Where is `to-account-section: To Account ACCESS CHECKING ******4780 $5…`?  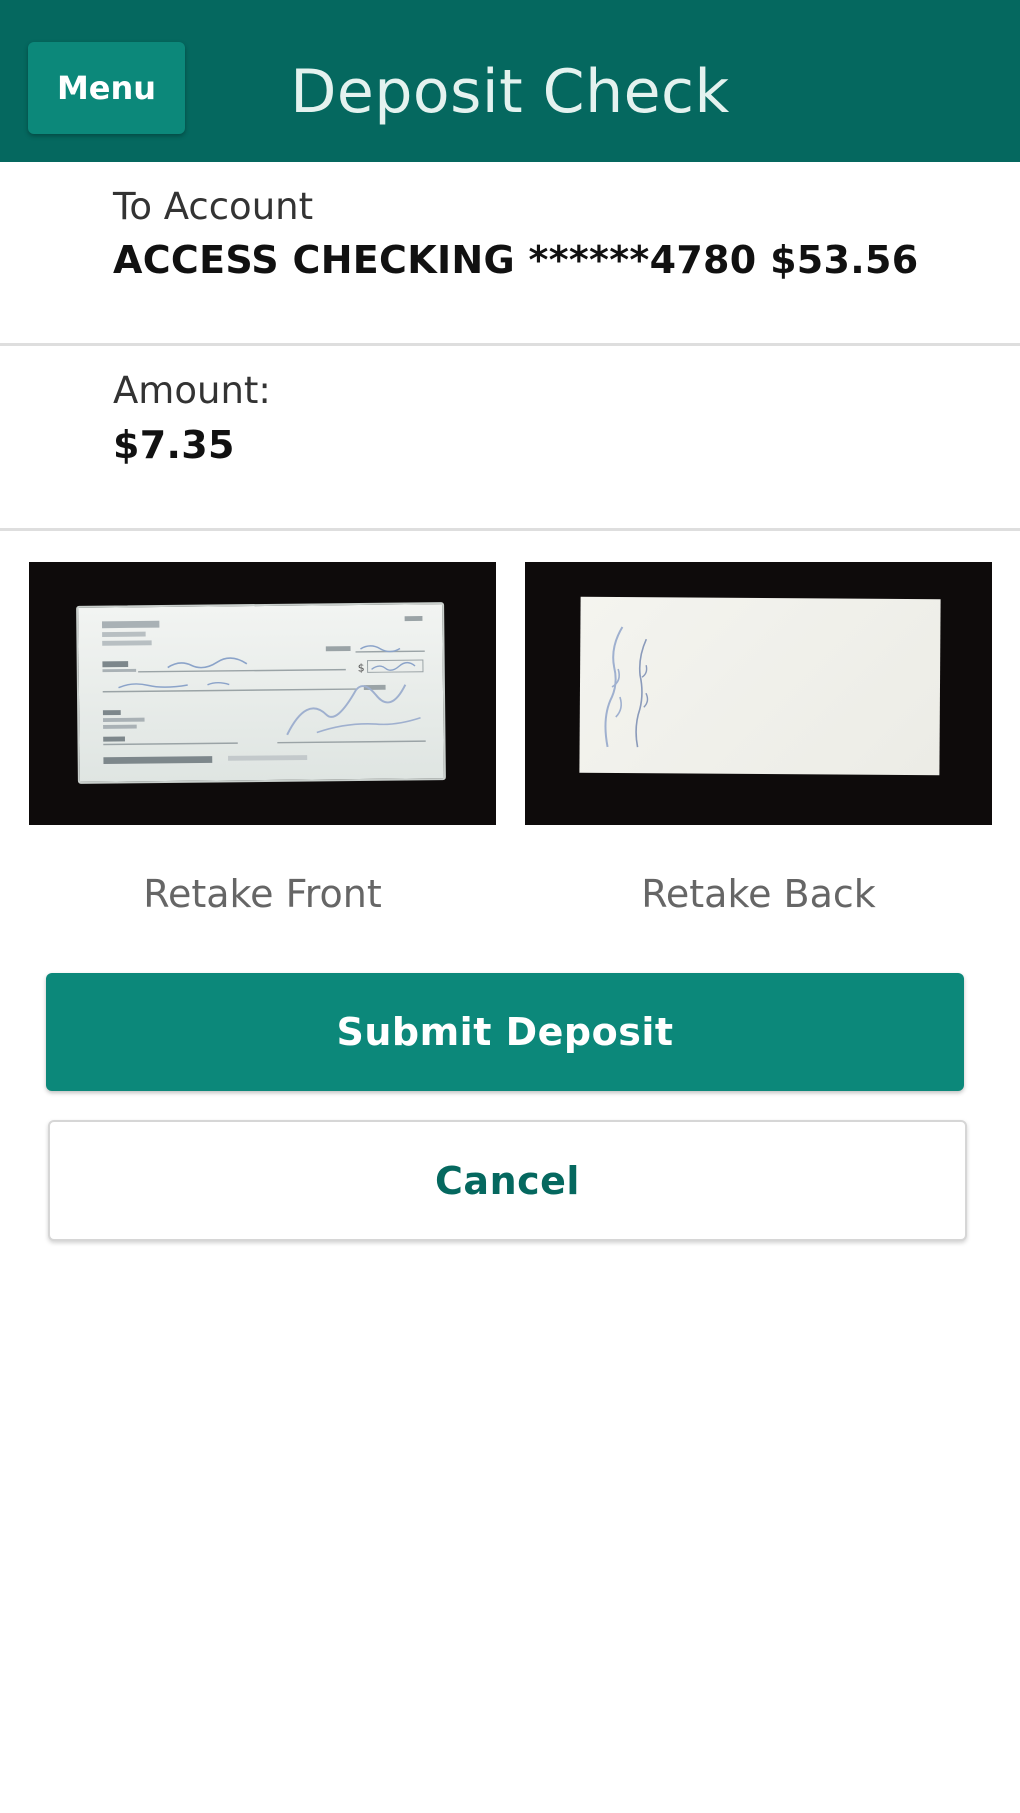
to-account-section: To Account ACCESS CHECKING ******4780 $5… is located at coordinates (510, 254).